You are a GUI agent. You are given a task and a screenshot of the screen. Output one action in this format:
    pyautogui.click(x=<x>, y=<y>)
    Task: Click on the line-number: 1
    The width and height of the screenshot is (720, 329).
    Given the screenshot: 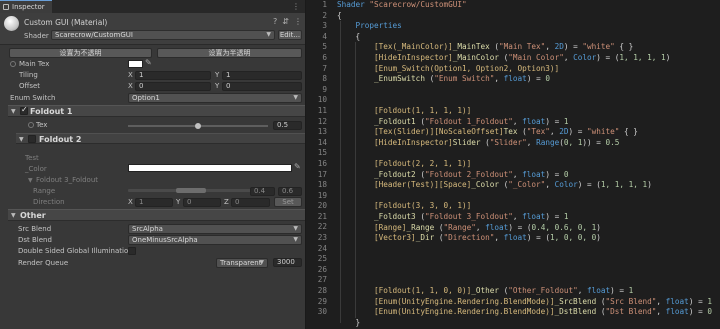 What is the action you would take?
    pyautogui.click(x=324, y=4)
    